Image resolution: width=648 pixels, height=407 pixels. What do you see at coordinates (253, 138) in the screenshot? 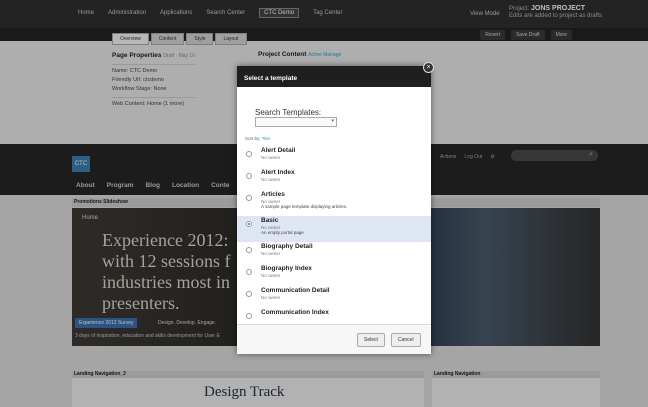
I see `sort-label: Sort by:` at bounding box center [253, 138].